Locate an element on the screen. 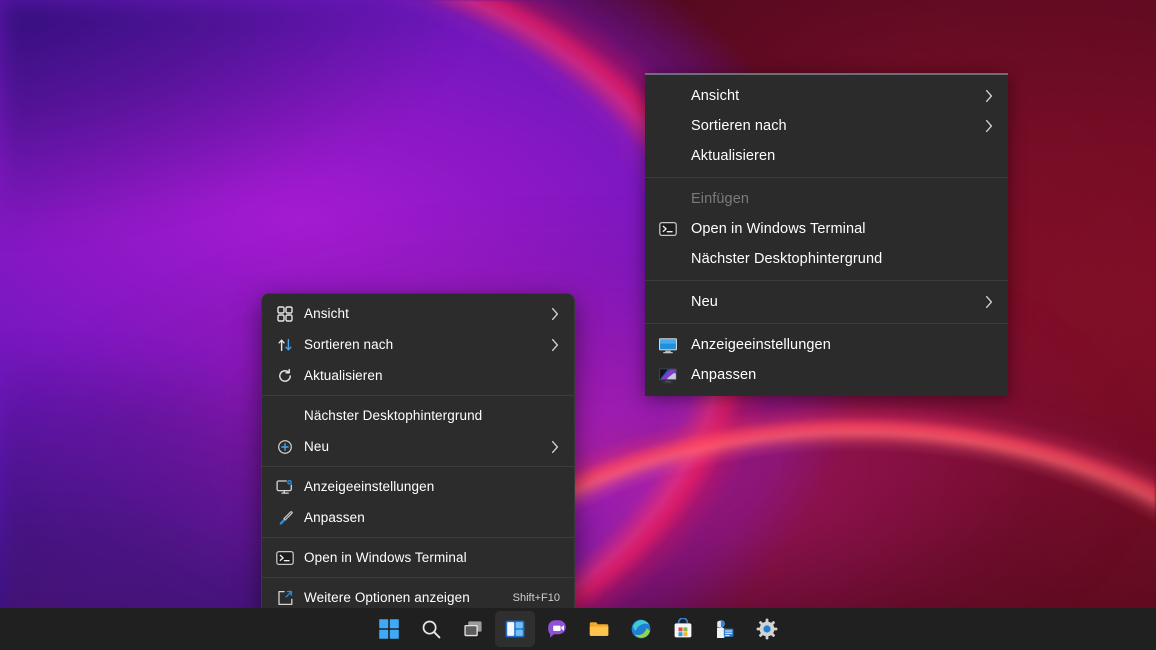 This screenshot has height=650, width=1156. taskbar-button-start is located at coordinates (389, 629).